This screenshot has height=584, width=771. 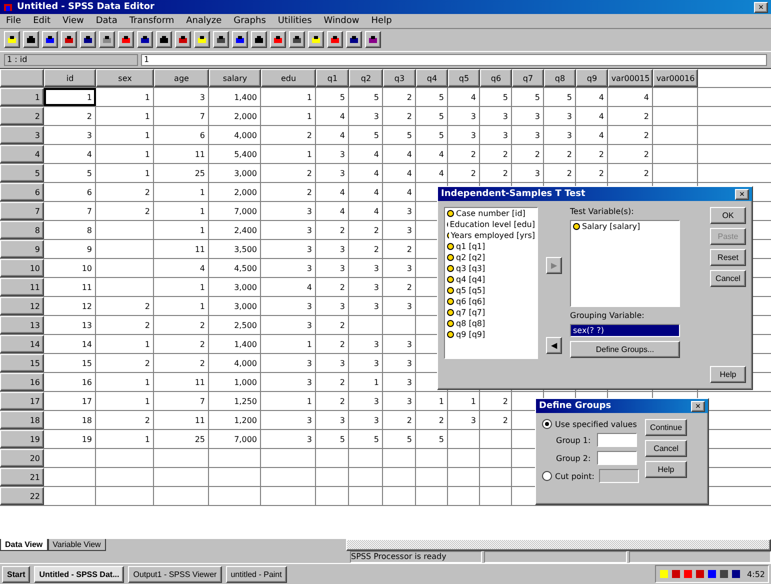 I want to click on list-item: q6 [q6], so click(x=491, y=301).